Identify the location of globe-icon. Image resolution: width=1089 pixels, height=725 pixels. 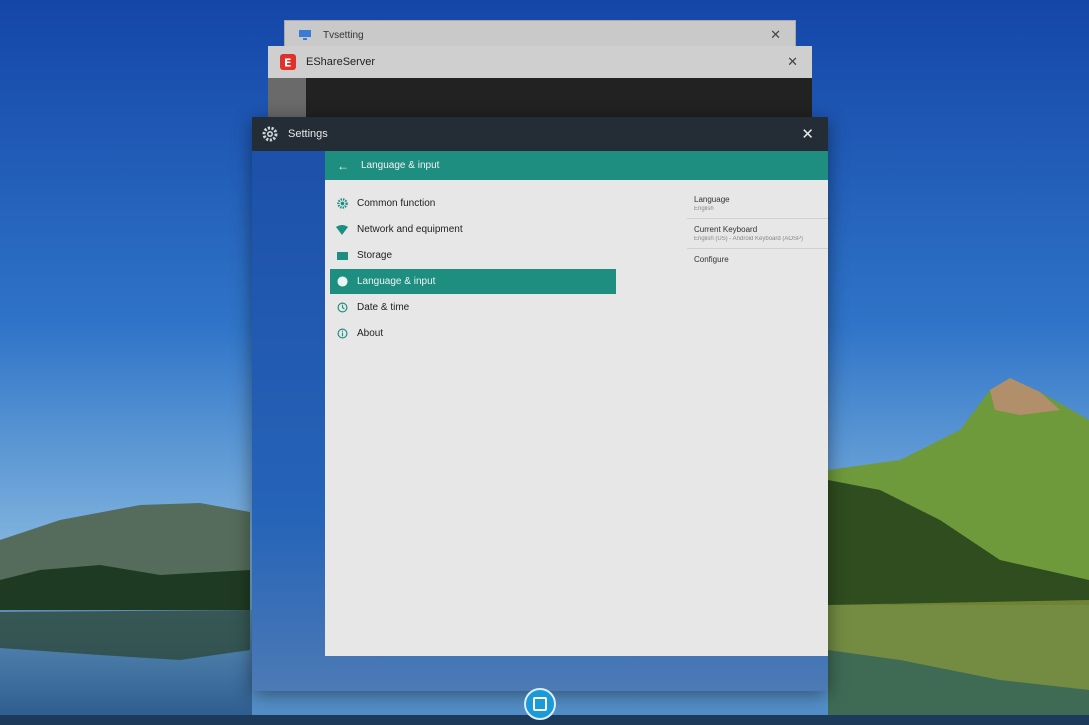
(342, 282).